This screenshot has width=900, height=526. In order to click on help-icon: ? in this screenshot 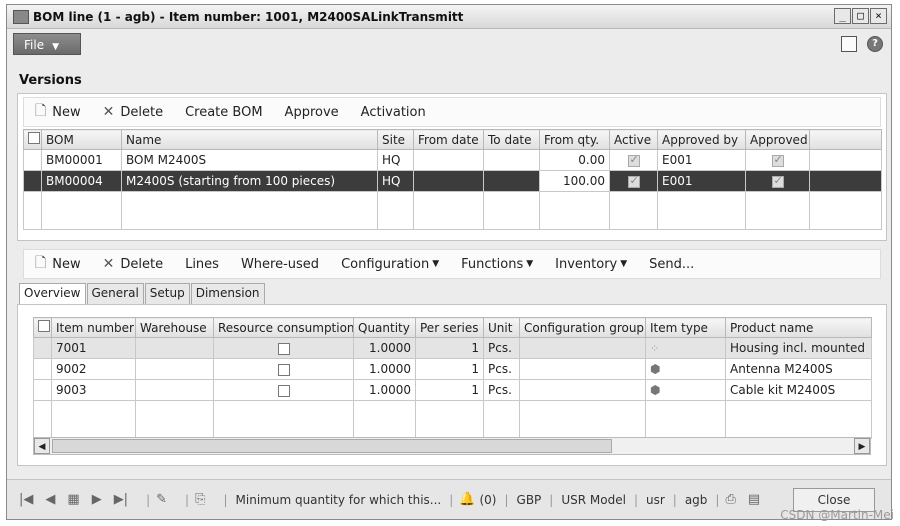, I will do `click(875, 44)`.